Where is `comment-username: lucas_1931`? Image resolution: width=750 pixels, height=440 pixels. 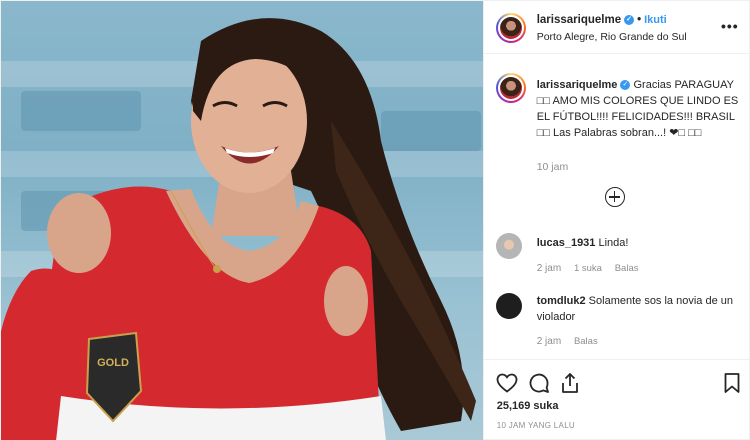 comment-username: lucas_1931 is located at coordinates (566, 243).